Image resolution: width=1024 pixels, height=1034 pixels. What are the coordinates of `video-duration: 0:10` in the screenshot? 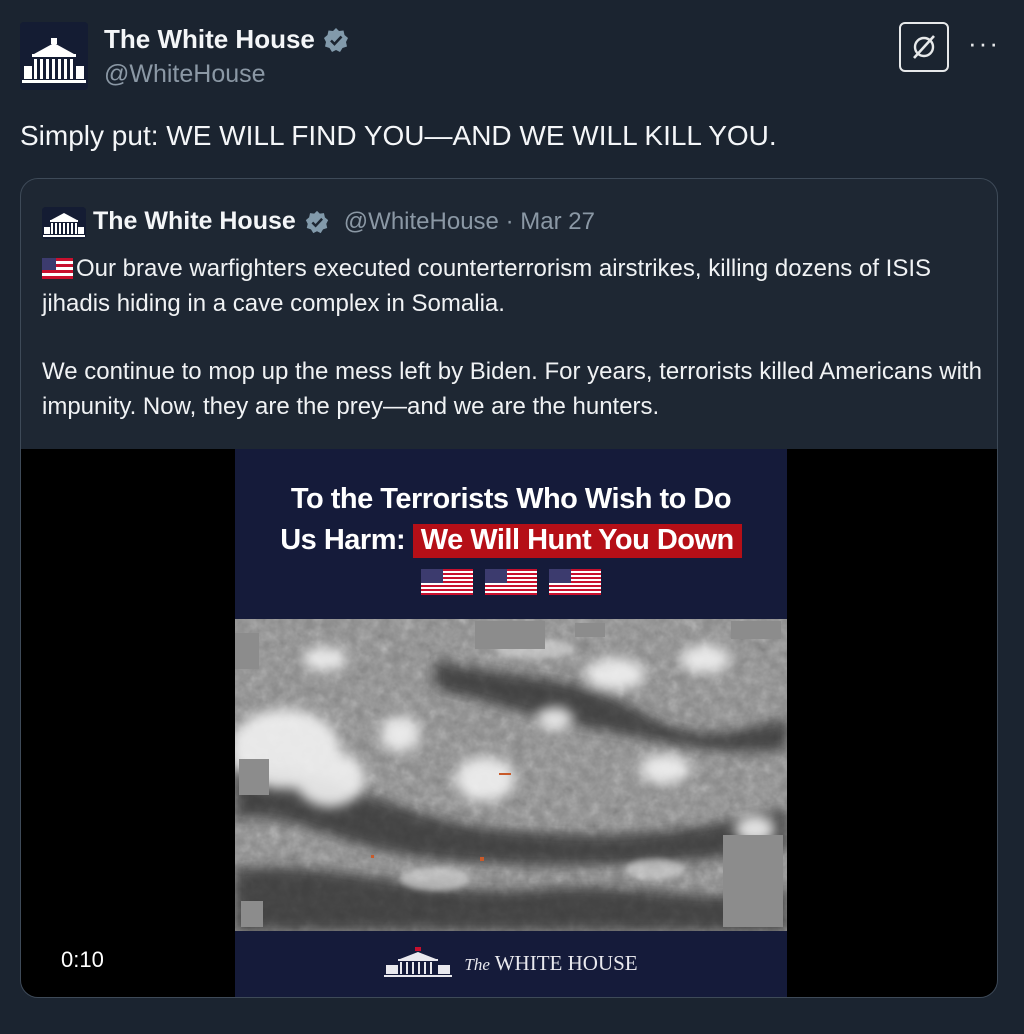 It's located at (82, 960).